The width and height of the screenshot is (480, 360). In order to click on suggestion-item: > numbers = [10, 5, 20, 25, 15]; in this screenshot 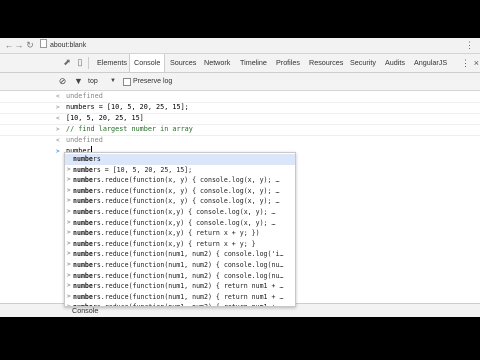, I will do `click(180, 170)`.